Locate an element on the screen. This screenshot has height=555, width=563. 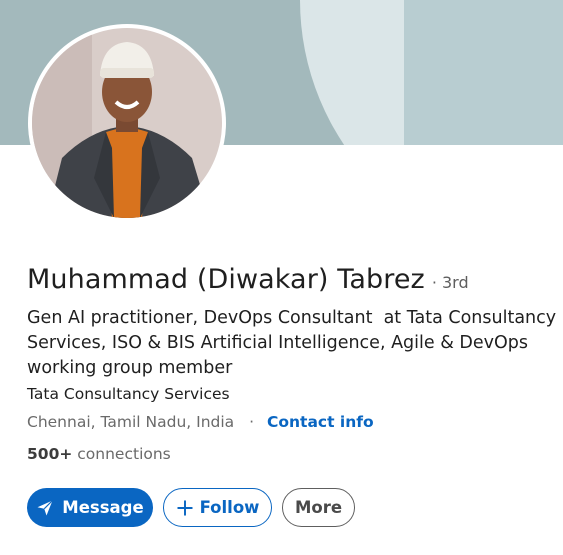
plus-icon is located at coordinates (184, 507).